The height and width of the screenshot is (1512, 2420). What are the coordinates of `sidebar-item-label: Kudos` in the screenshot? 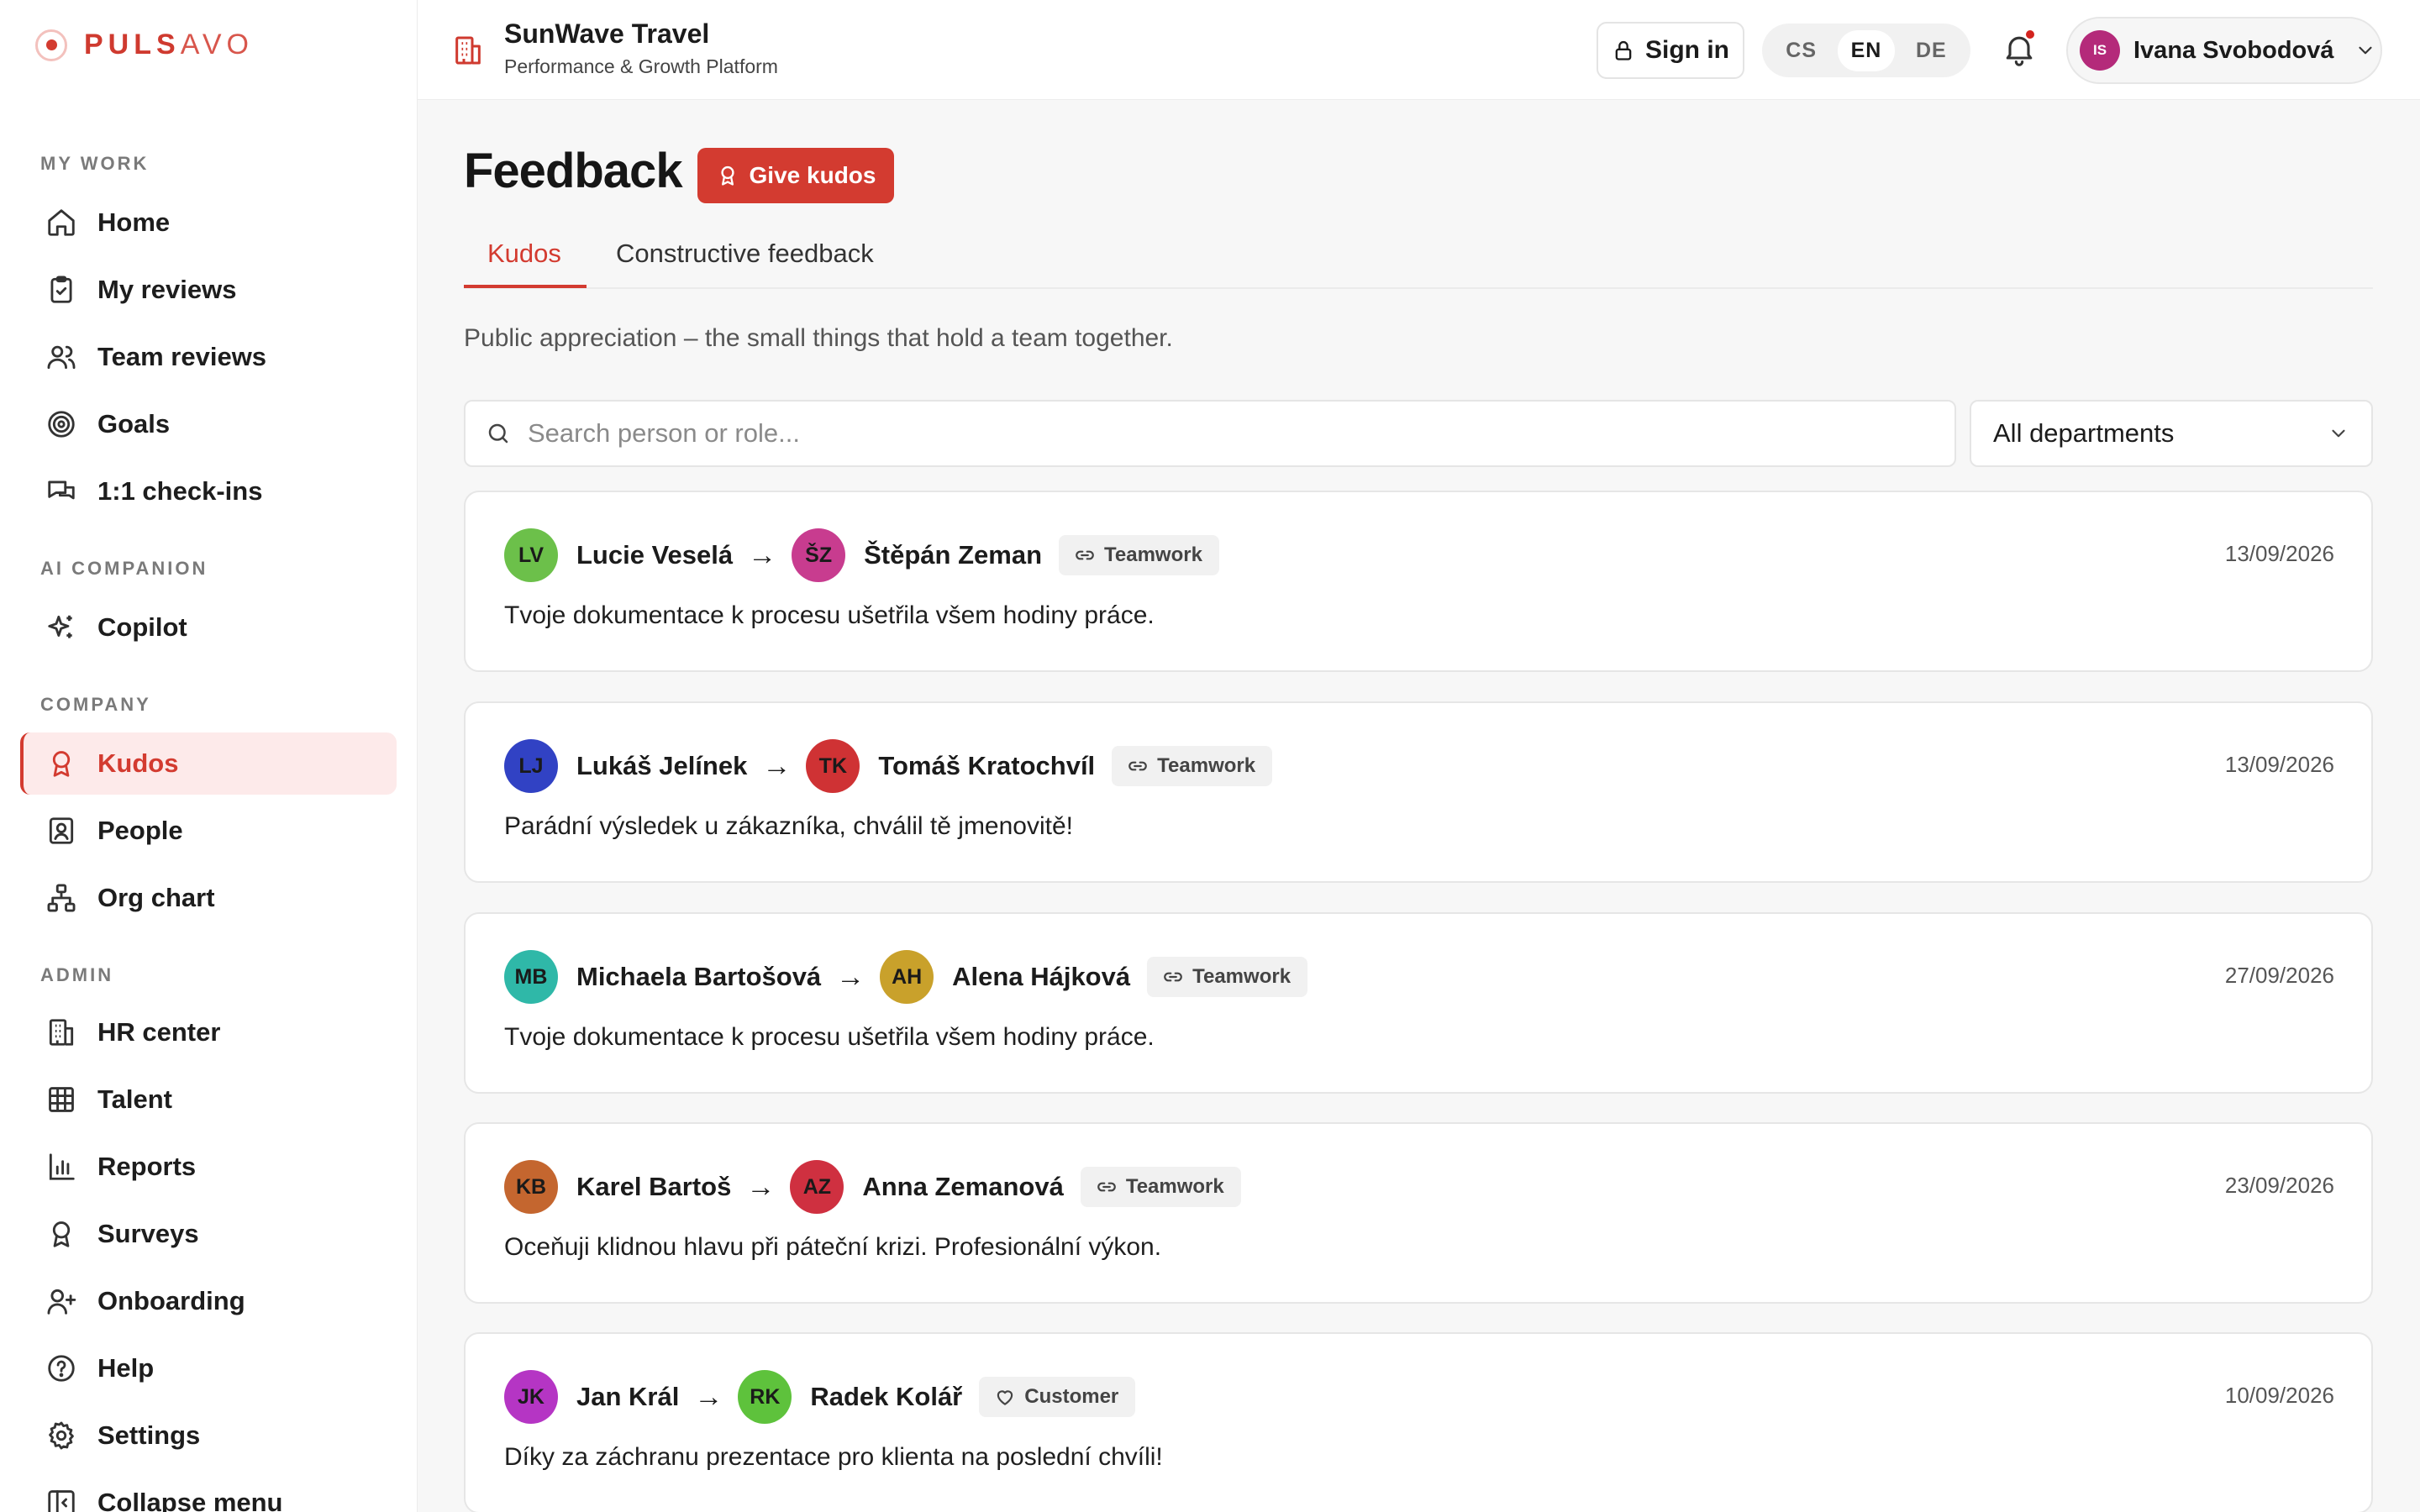 It's located at (138, 763).